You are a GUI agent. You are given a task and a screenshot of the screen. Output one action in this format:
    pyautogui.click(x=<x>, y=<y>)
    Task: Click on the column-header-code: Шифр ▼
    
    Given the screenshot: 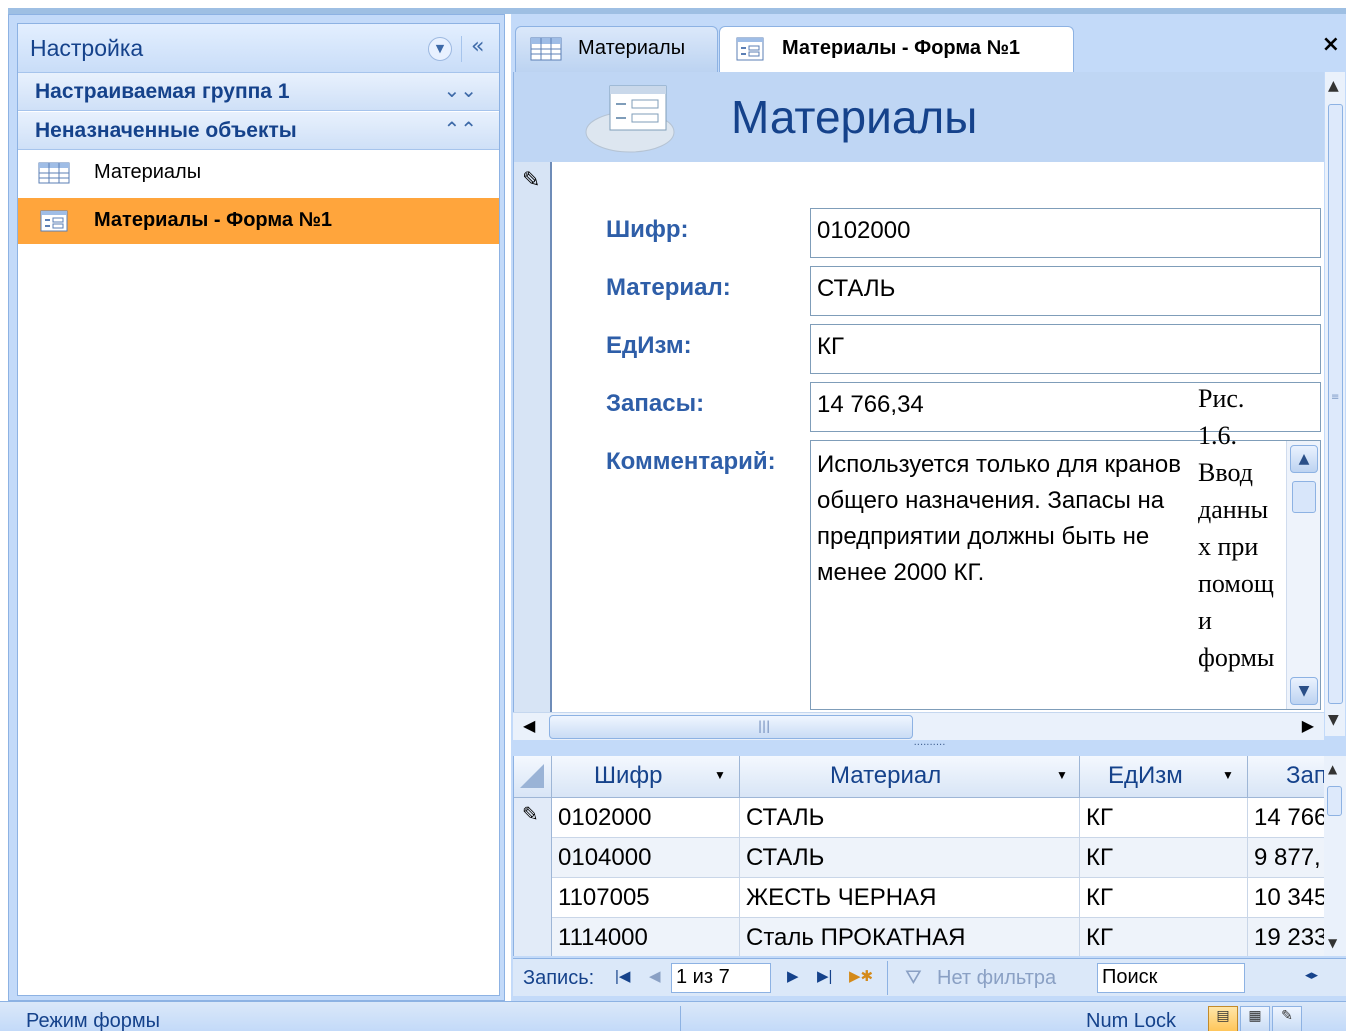 What is the action you would take?
    pyautogui.click(x=646, y=777)
    